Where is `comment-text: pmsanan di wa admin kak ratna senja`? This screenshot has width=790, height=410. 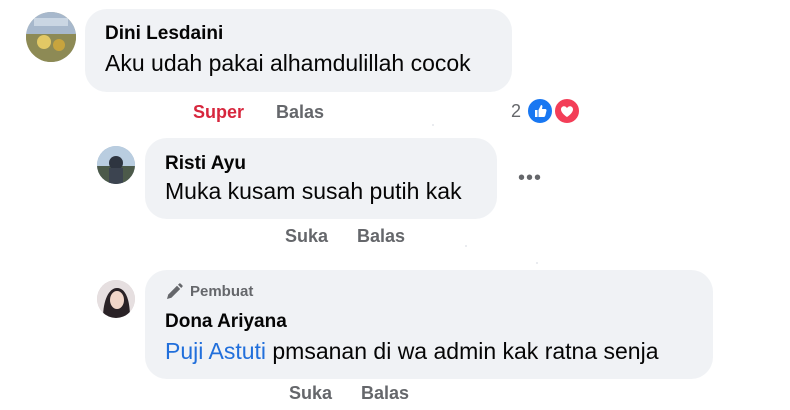 comment-text: pmsanan di wa admin kak ratna senja is located at coordinates (465, 351).